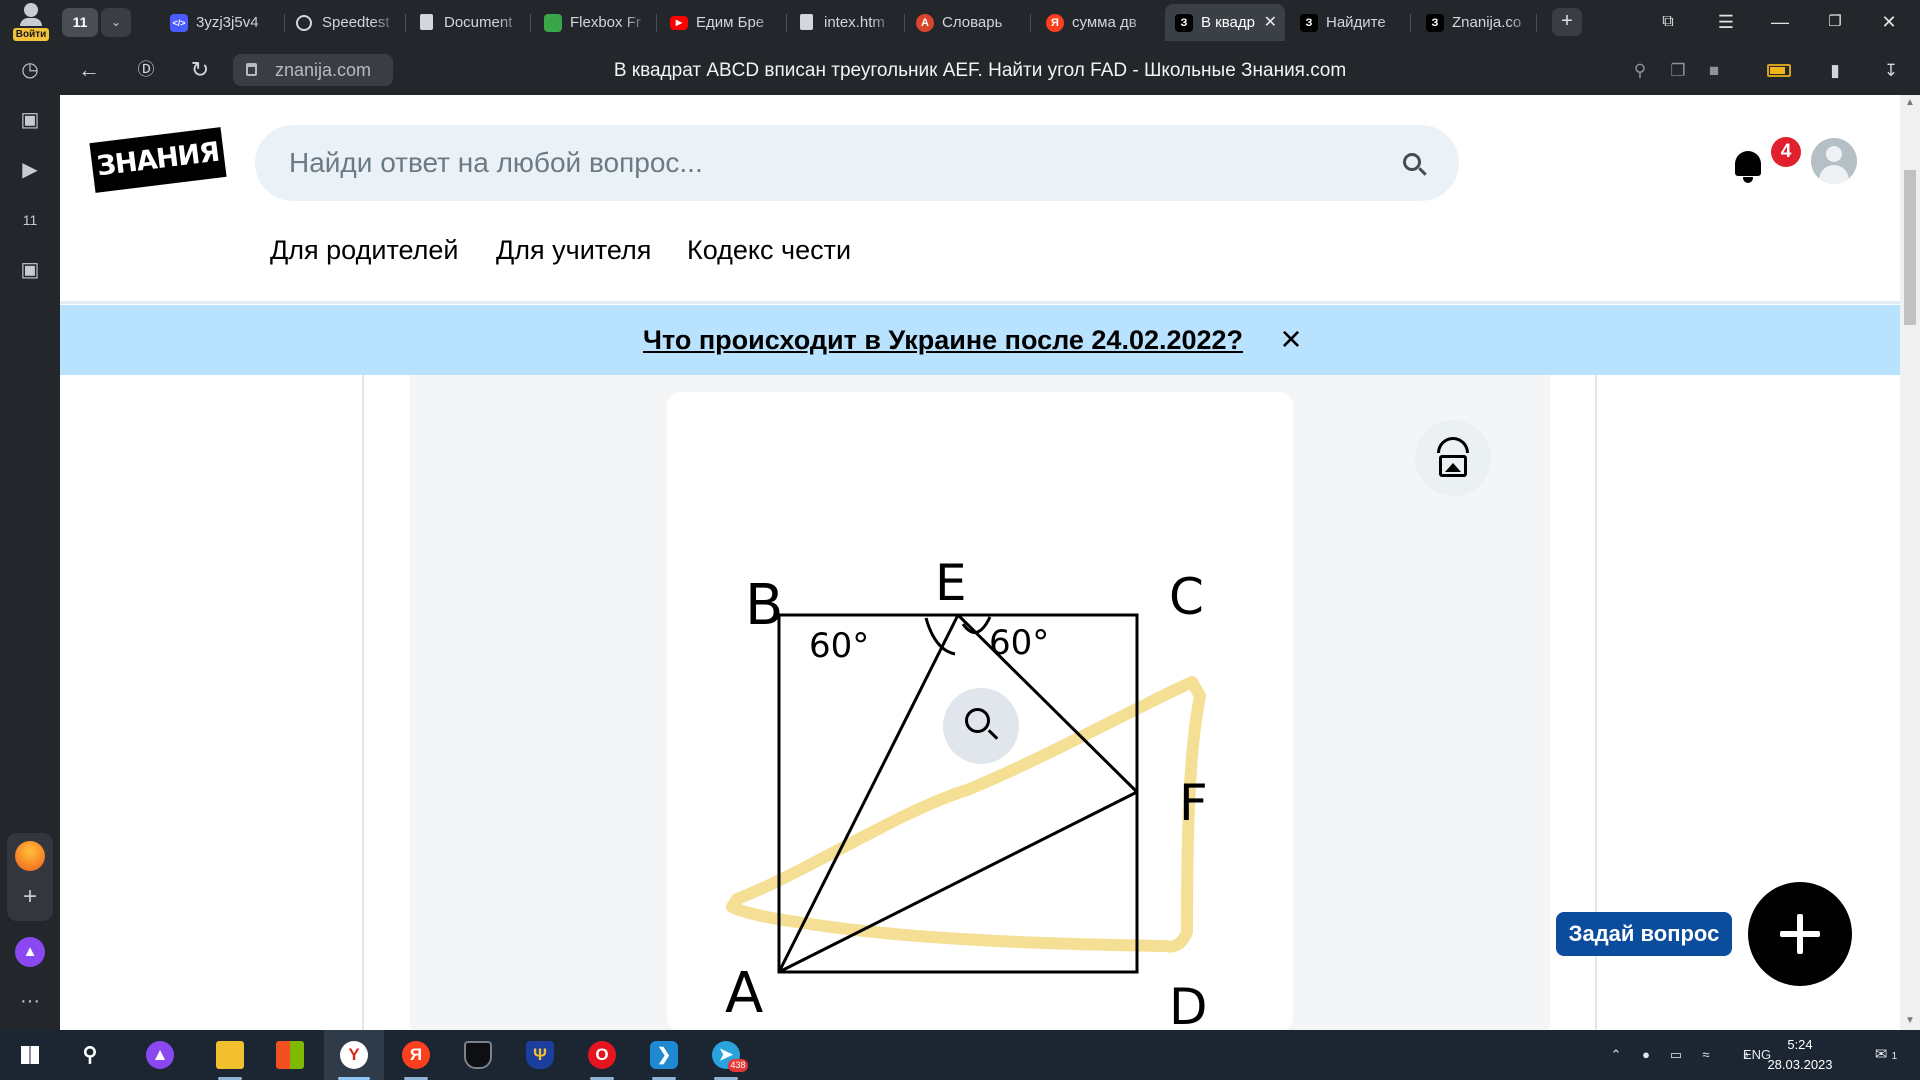  Describe the element at coordinates (720, 22) in the screenshot. I see `tab-youtube: ▶ Едим Бре` at that location.